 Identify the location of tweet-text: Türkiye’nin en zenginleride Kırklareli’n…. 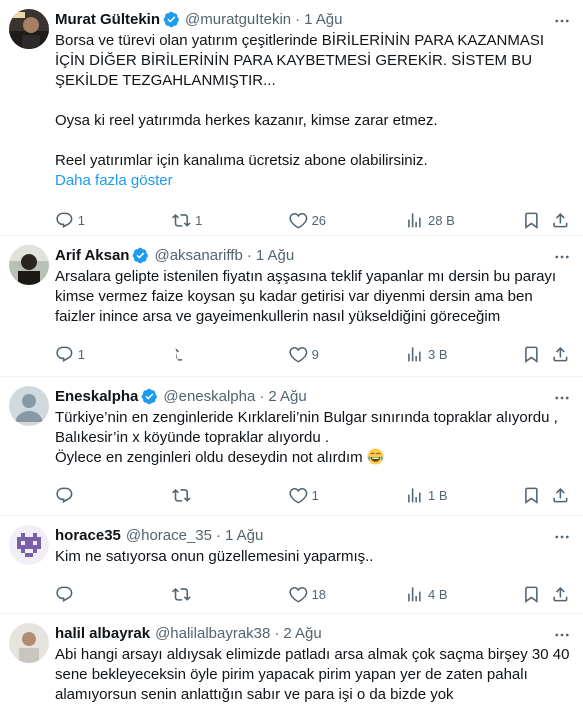
(313, 438).